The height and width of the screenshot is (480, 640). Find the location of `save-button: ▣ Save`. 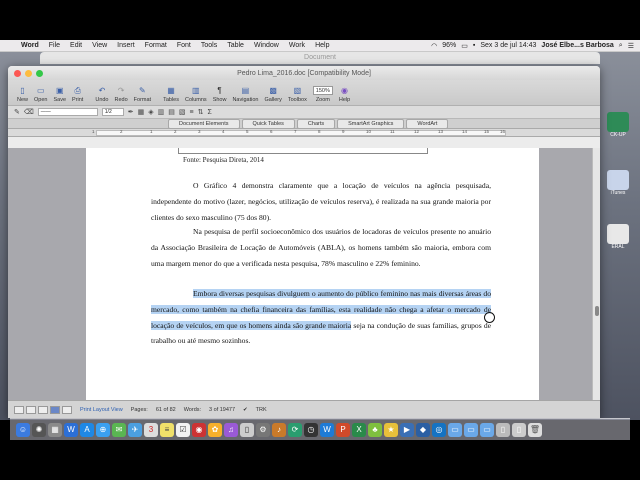

save-button: ▣ Save is located at coordinates (59, 95).